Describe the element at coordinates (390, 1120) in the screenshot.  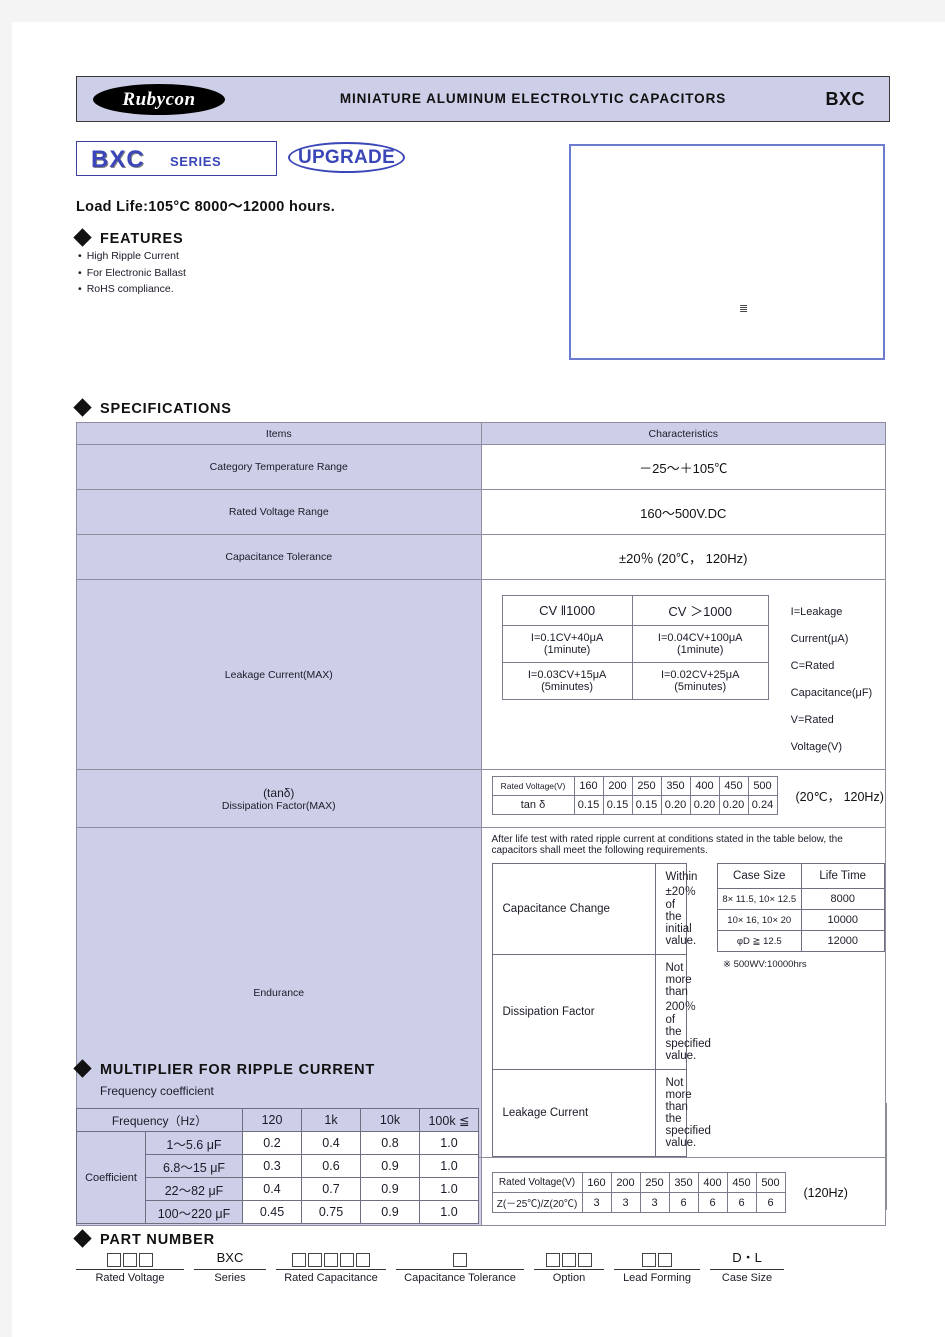
I see `freq-col: 10k` at that location.